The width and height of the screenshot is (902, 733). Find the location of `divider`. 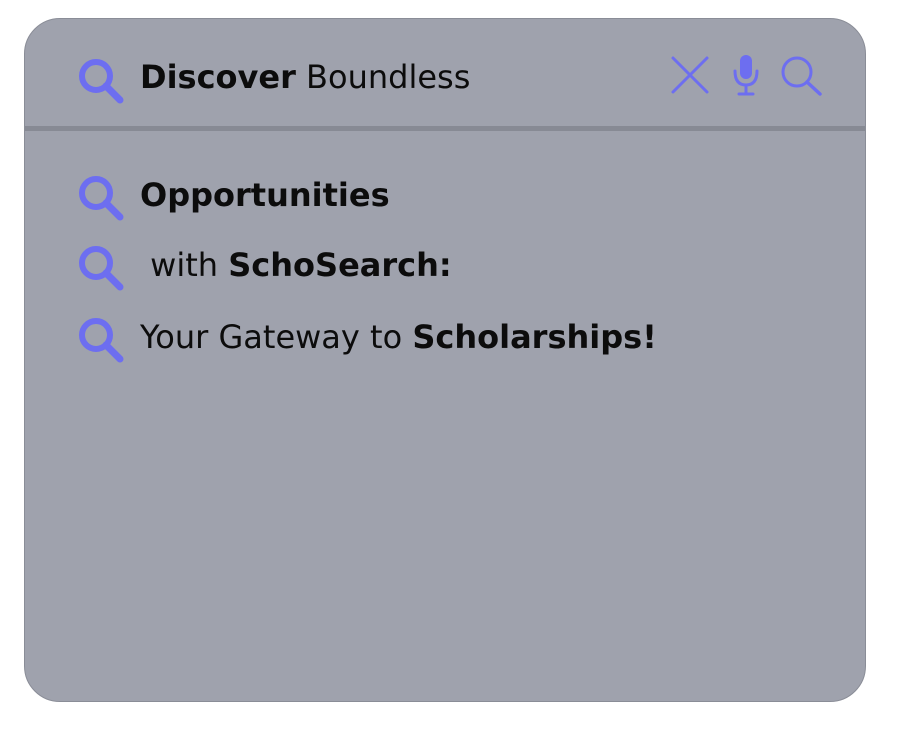

divider is located at coordinates (445, 128).